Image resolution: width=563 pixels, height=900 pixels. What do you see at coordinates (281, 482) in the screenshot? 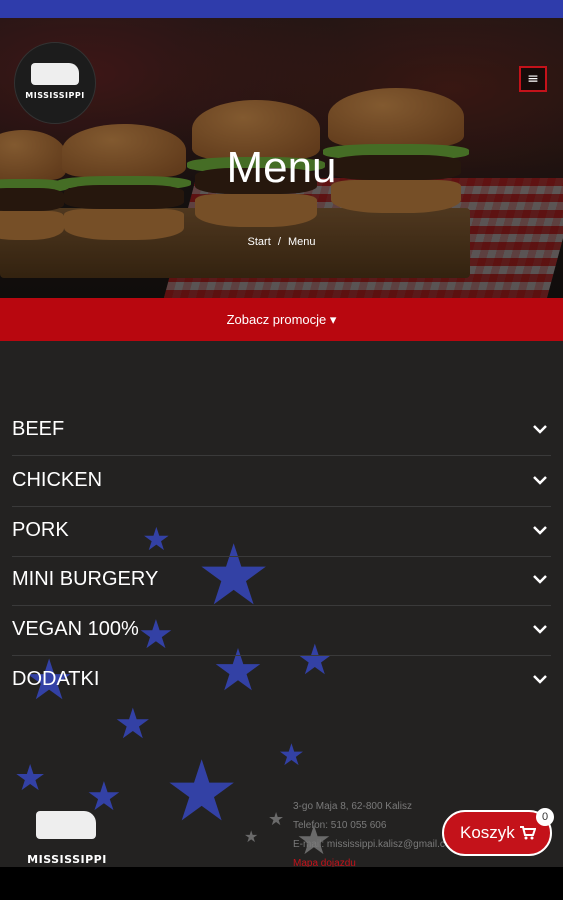
I see `category-chicken: CHICKEN` at bounding box center [281, 482].